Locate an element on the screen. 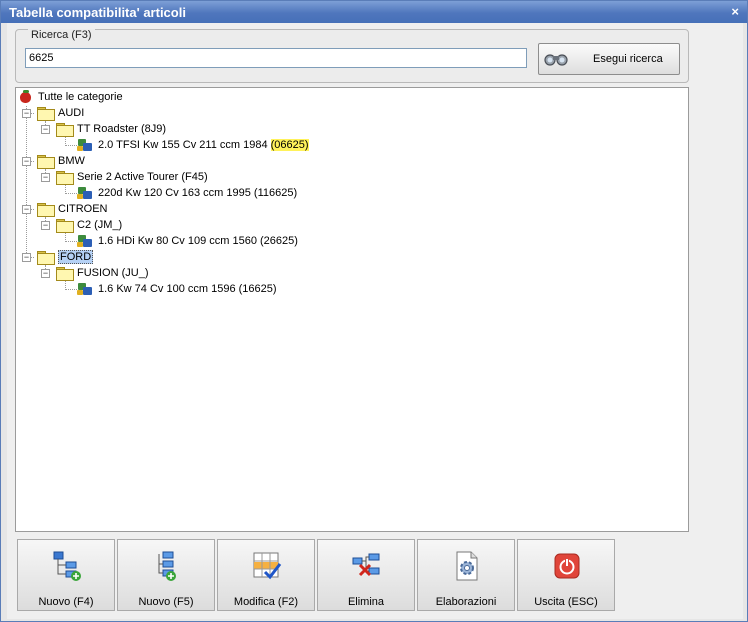 The width and height of the screenshot is (748, 622). item-label: 1.6 HDi Kw 80 Cv 109 ccm 1560 (26625) is located at coordinates (198, 241).